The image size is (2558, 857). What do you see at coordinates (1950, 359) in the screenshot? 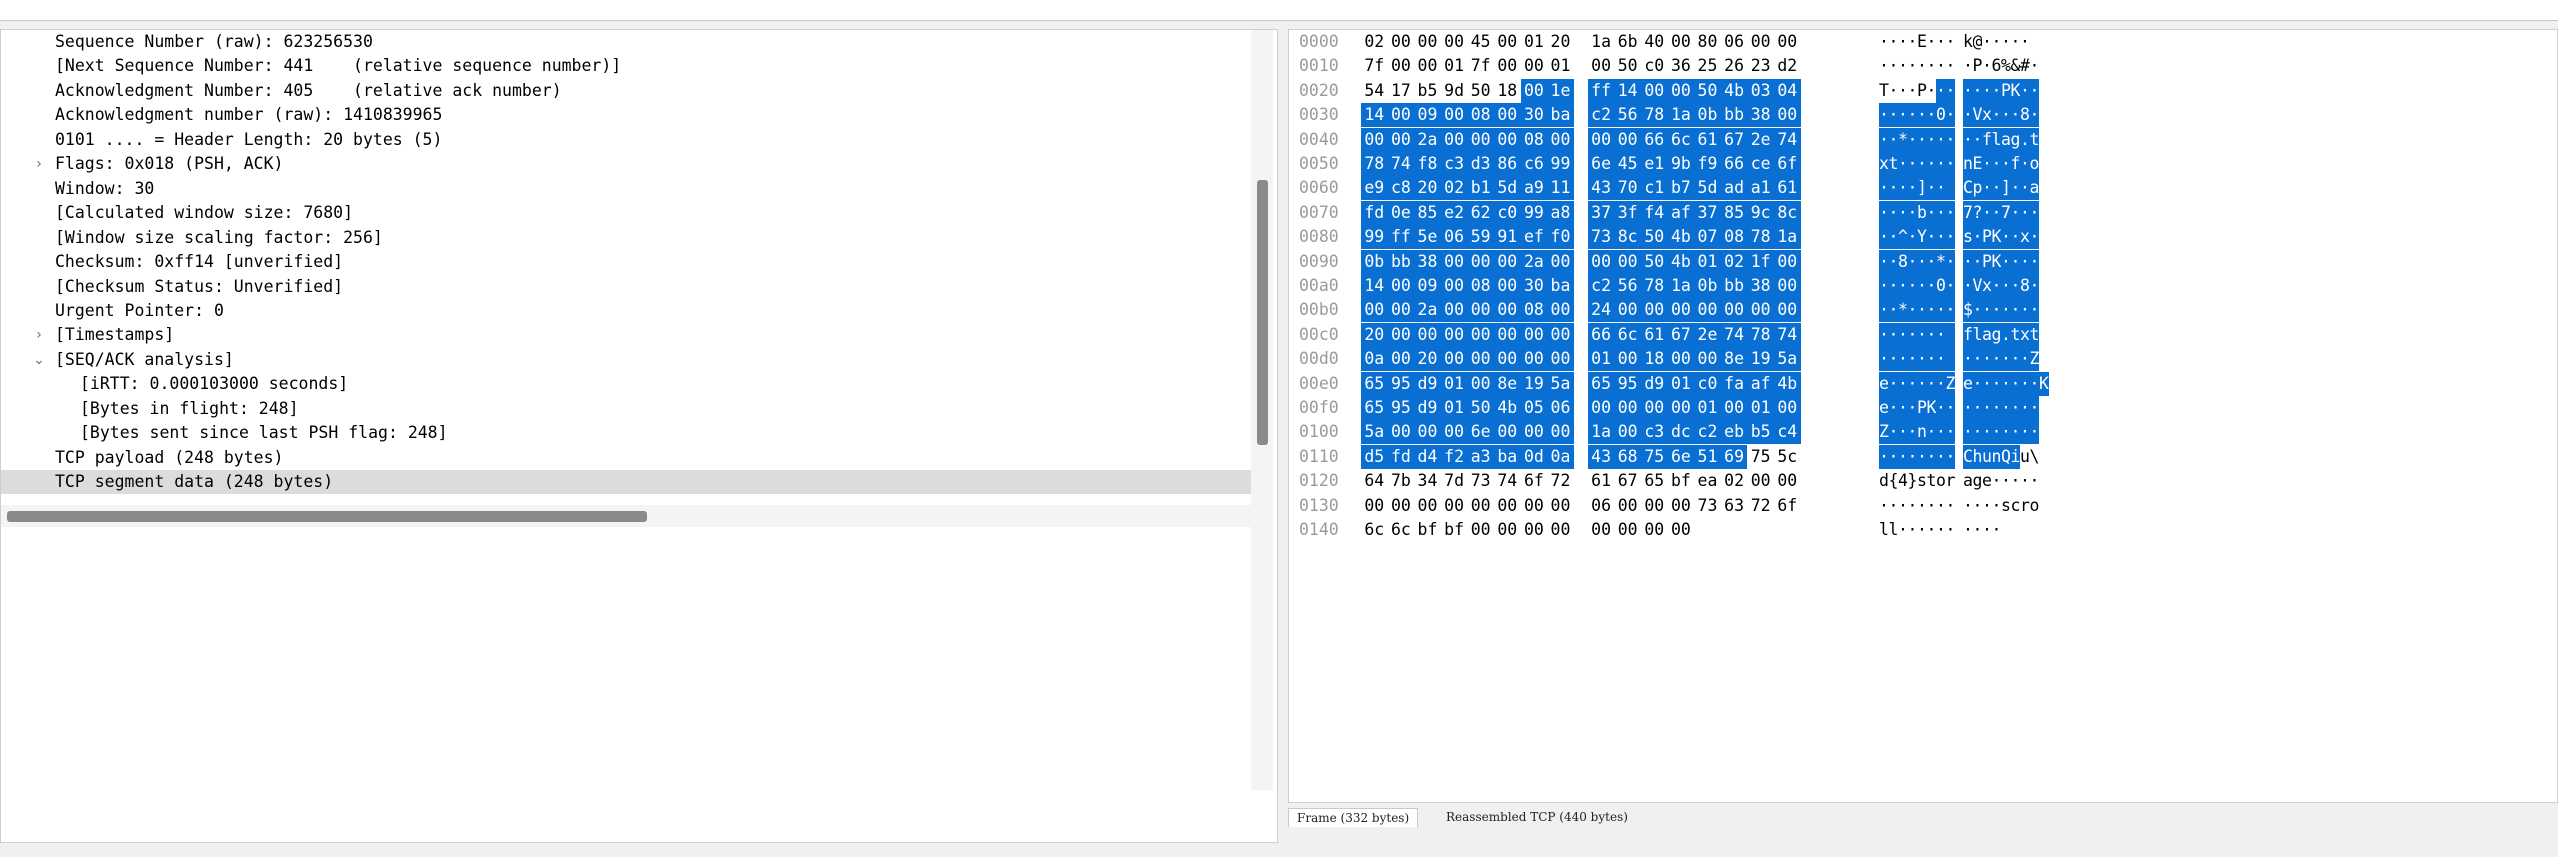
I see `ascii-char` at bounding box center [1950, 359].